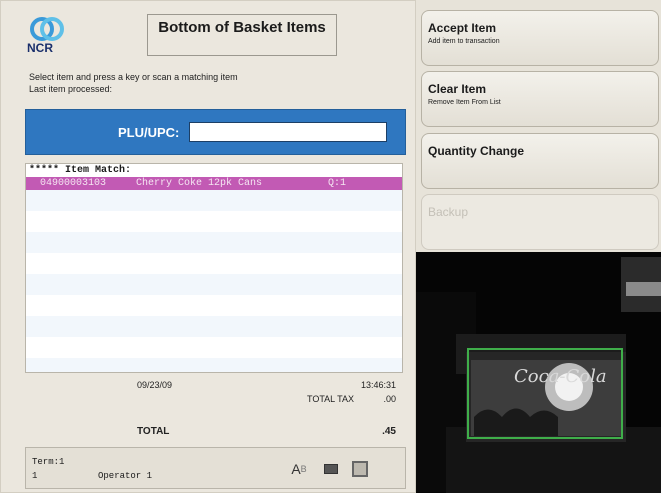 Image resolution: width=661 pixels, height=493 pixels. What do you see at coordinates (35, 476) in the screenshot?
I see `terminal-number: 1` at bounding box center [35, 476].